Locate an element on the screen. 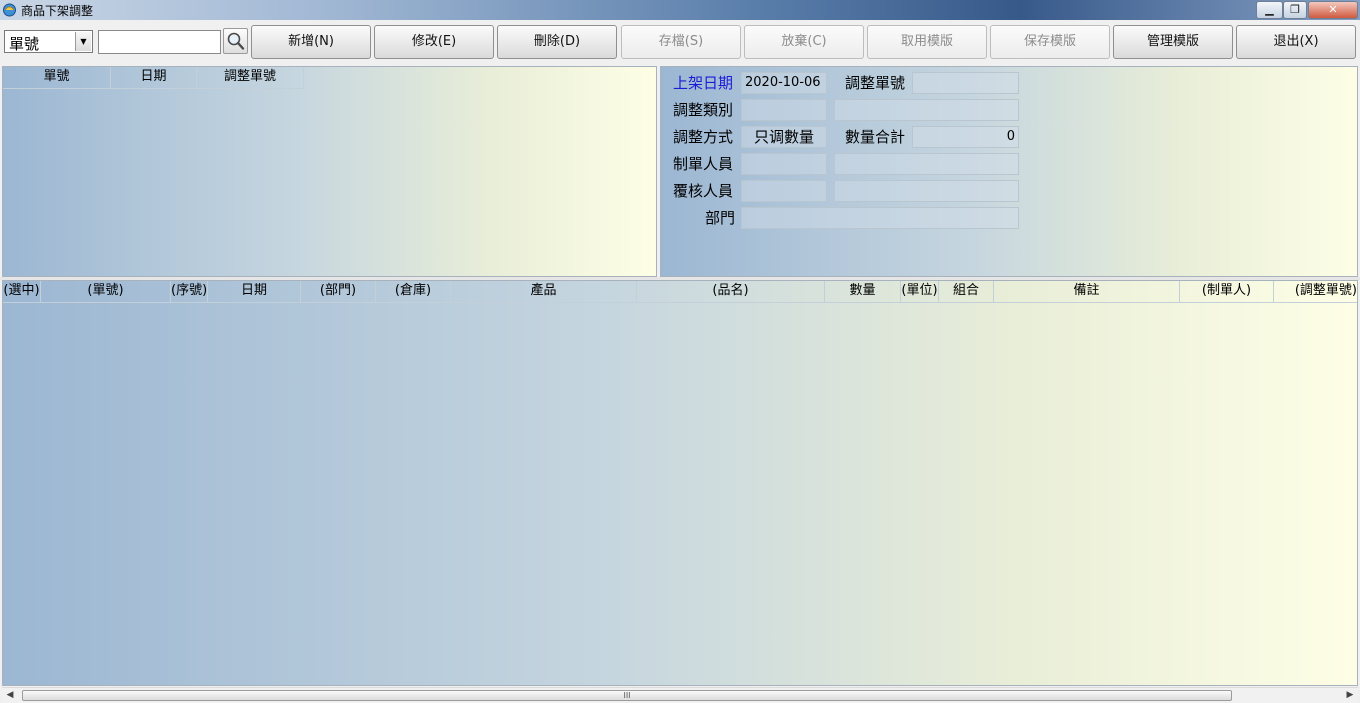 The height and width of the screenshot is (703, 1360). detail-header-adjust-no: (調整單號) is located at coordinates (1315, 292).